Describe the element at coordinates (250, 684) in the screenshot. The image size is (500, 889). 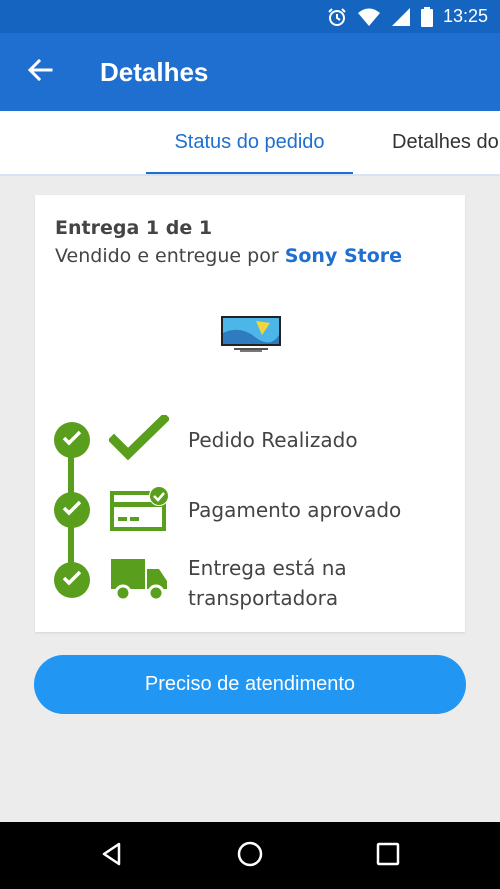
I see `request-support-button: Preciso de atendimento` at that location.